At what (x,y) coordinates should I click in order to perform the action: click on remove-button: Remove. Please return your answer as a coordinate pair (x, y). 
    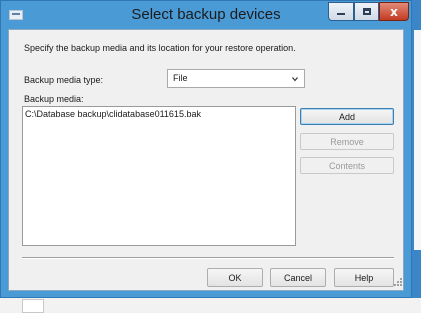
    Looking at the image, I should click on (347, 141).